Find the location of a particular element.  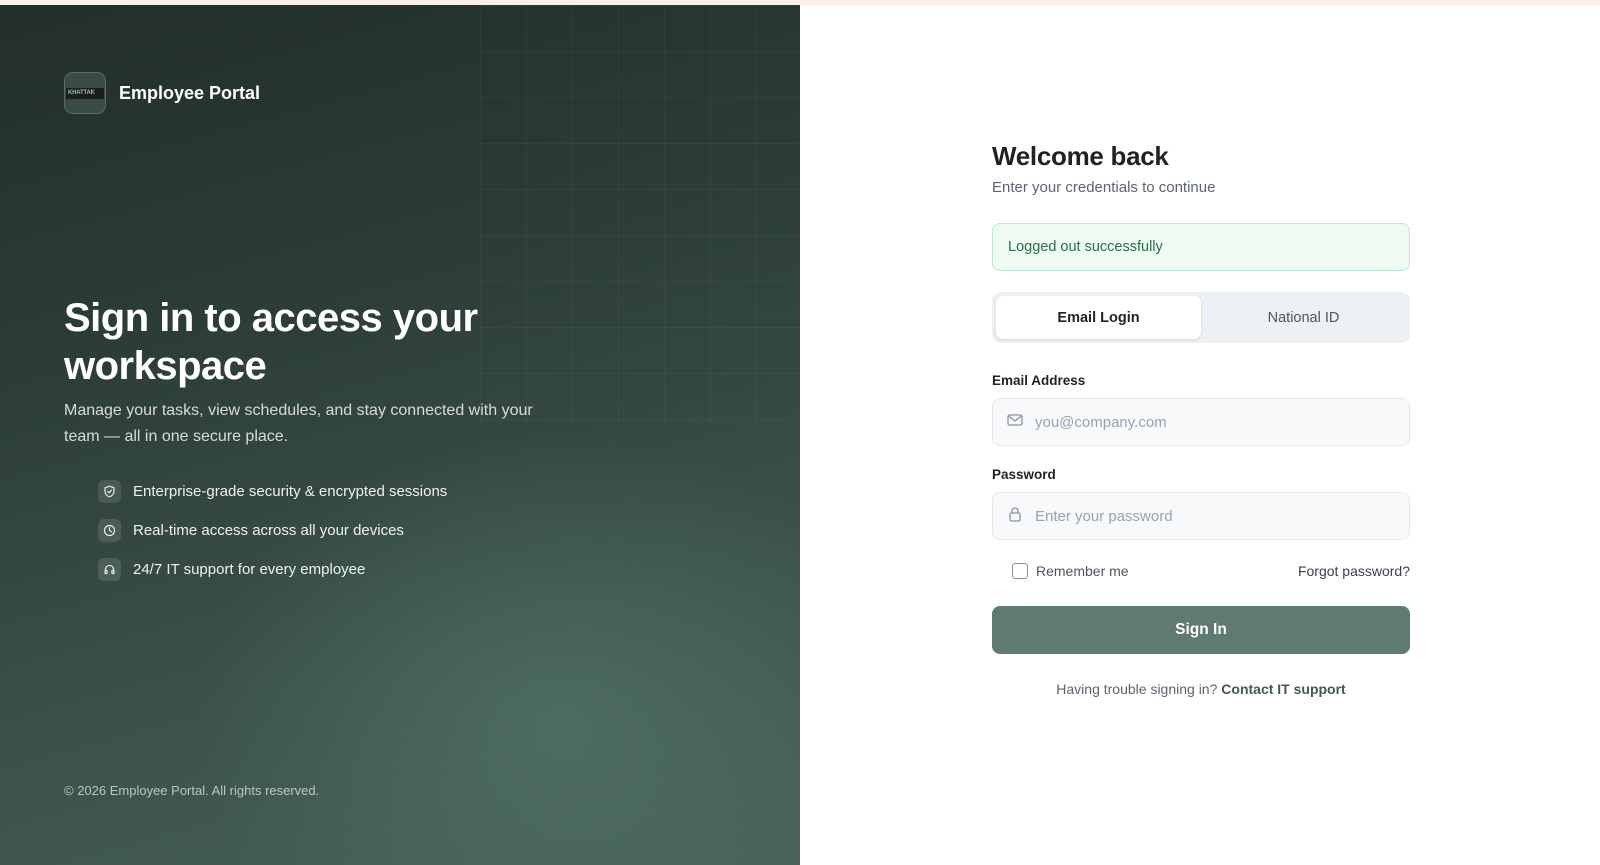

password-label: Password is located at coordinates (1024, 474).